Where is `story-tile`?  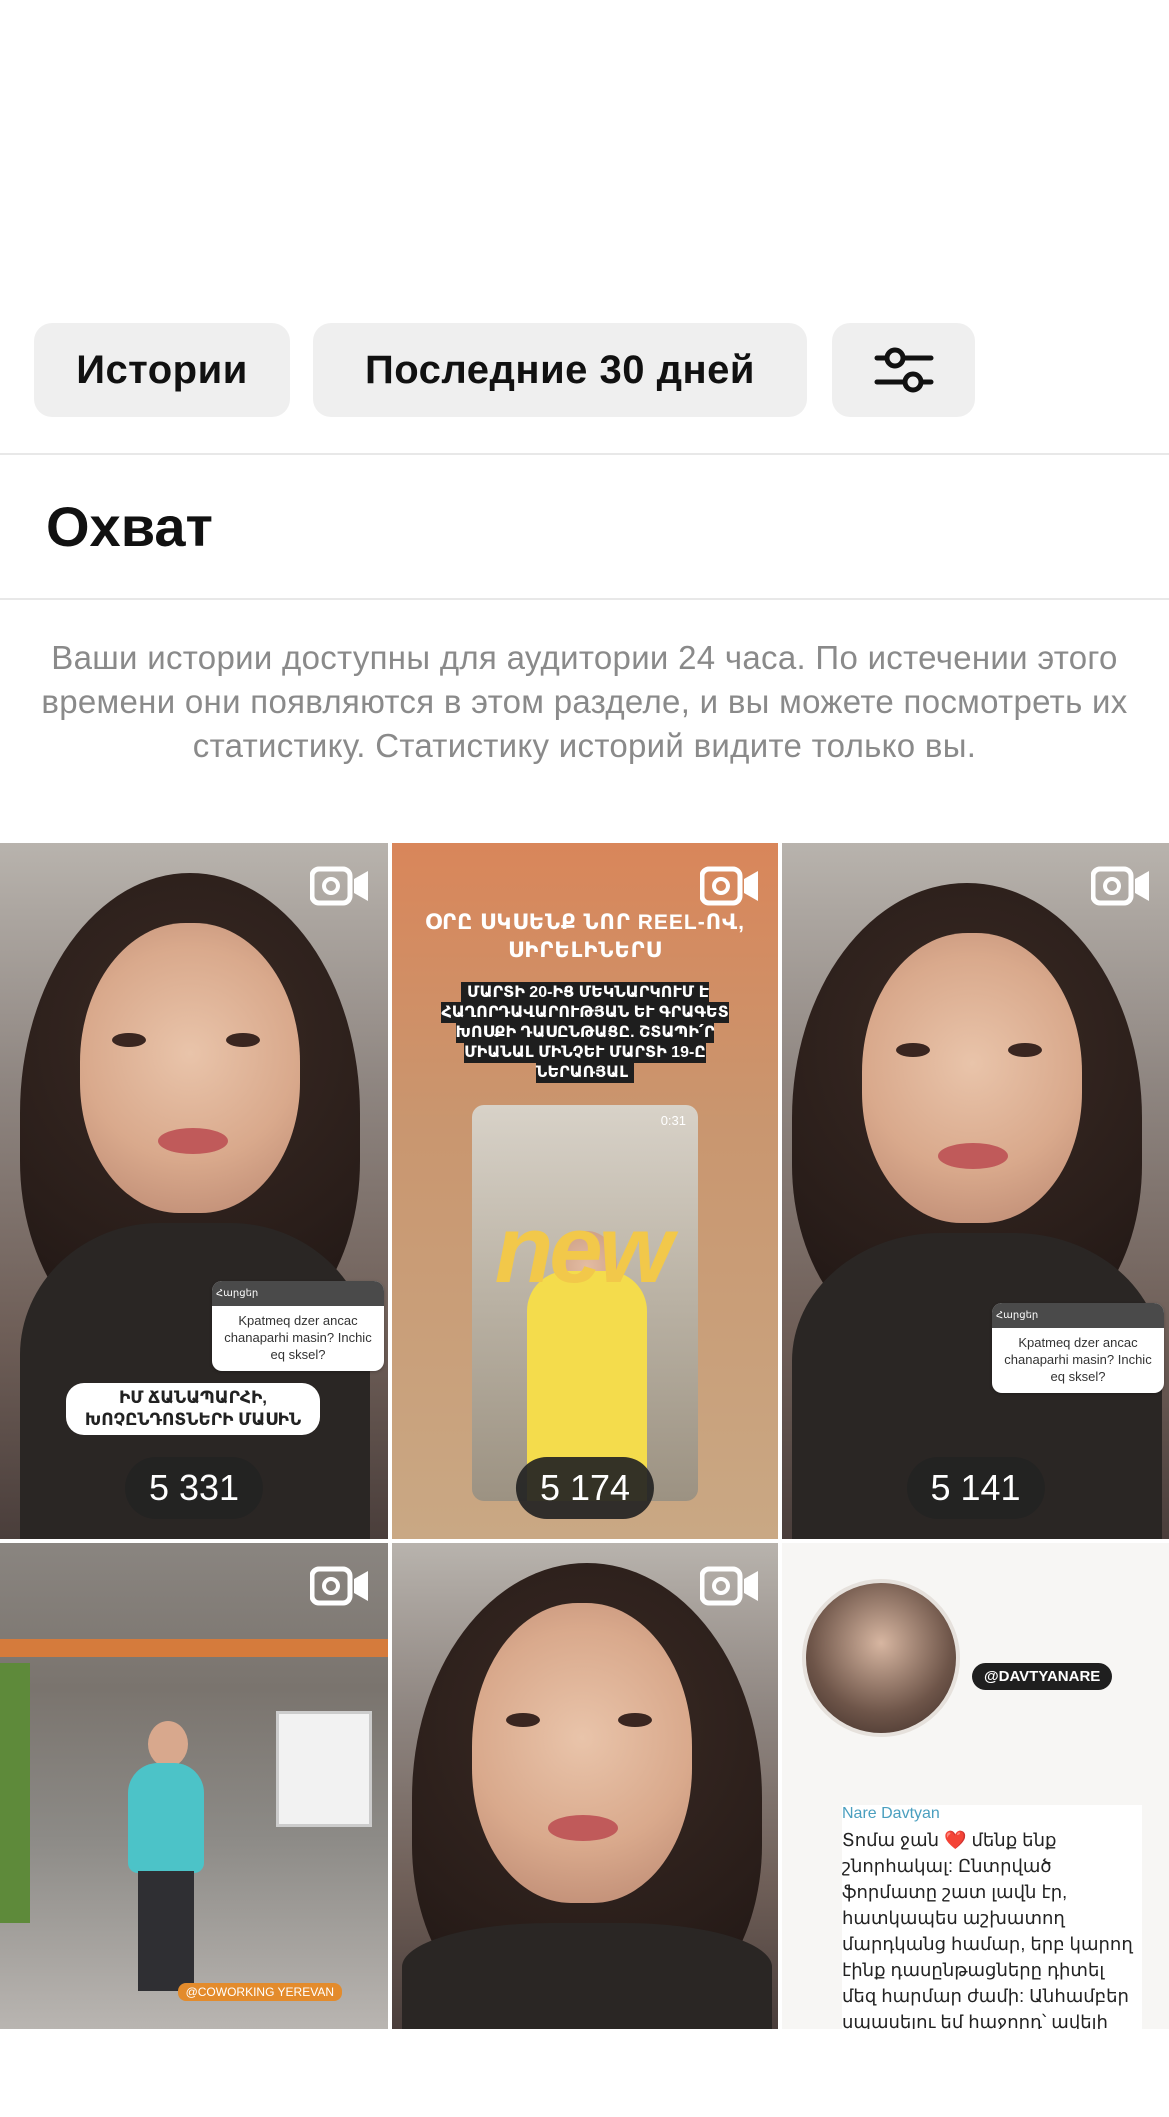 story-tile is located at coordinates (585, 1786).